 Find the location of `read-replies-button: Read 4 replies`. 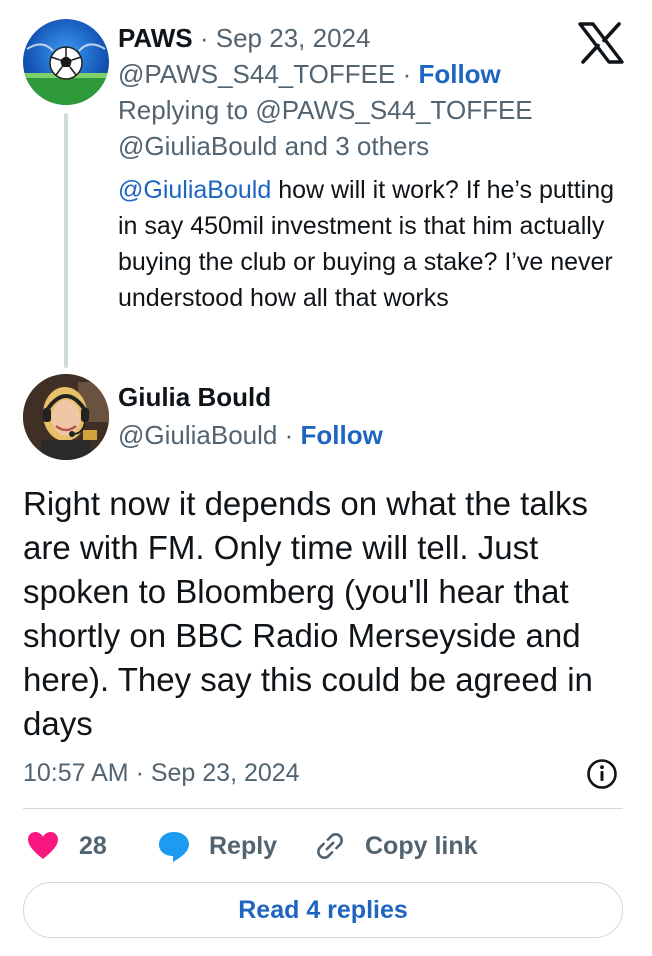

read-replies-button: Read 4 replies is located at coordinates (323, 910).